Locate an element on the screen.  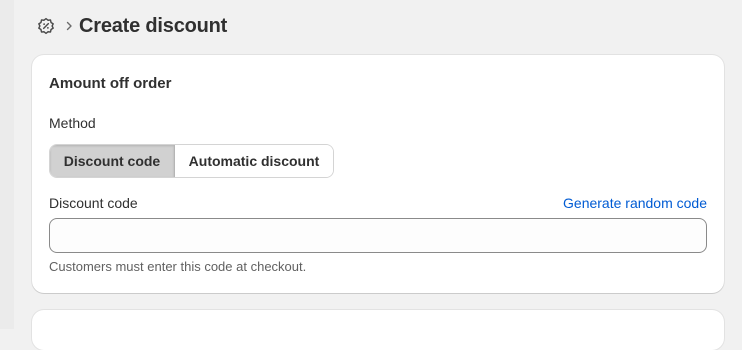
discount-code-input is located at coordinates (378, 235).